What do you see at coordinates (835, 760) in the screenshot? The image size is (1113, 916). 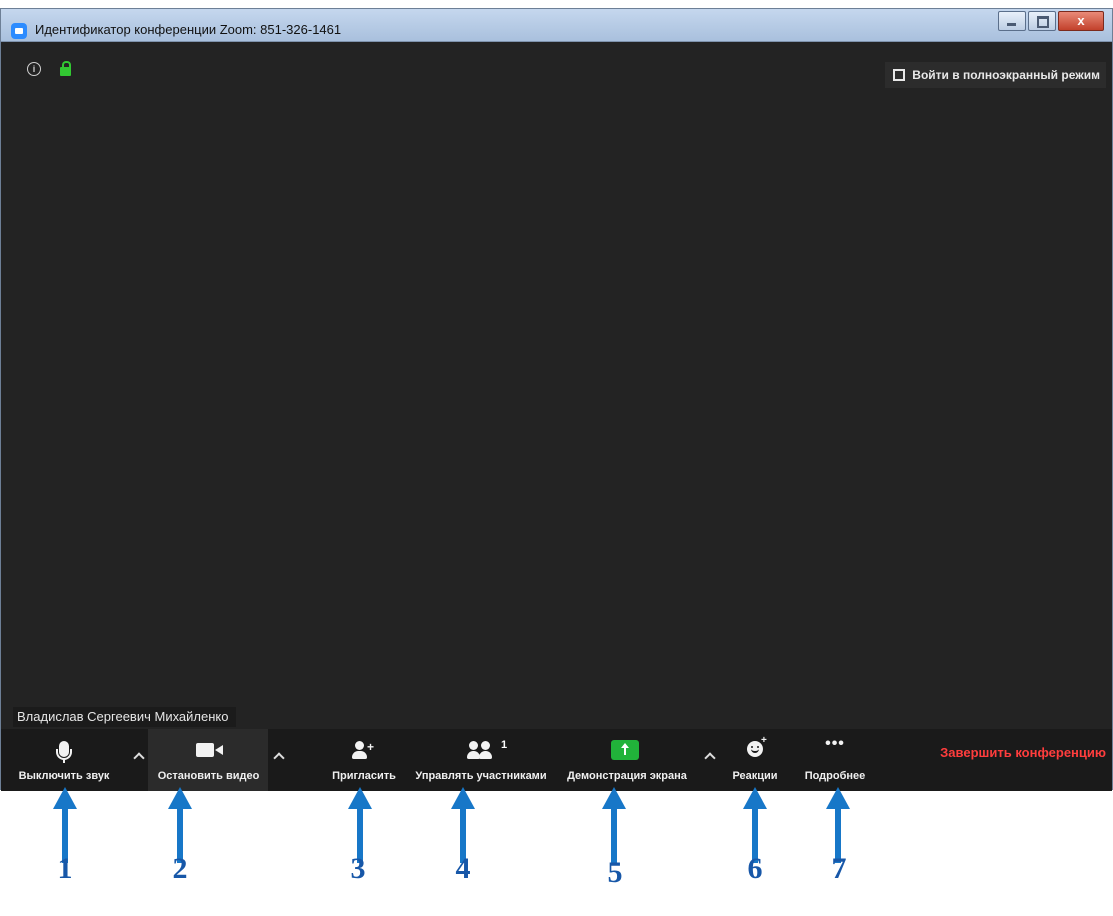 I see `more-button: ••• Подробнее` at bounding box center [835, 760].